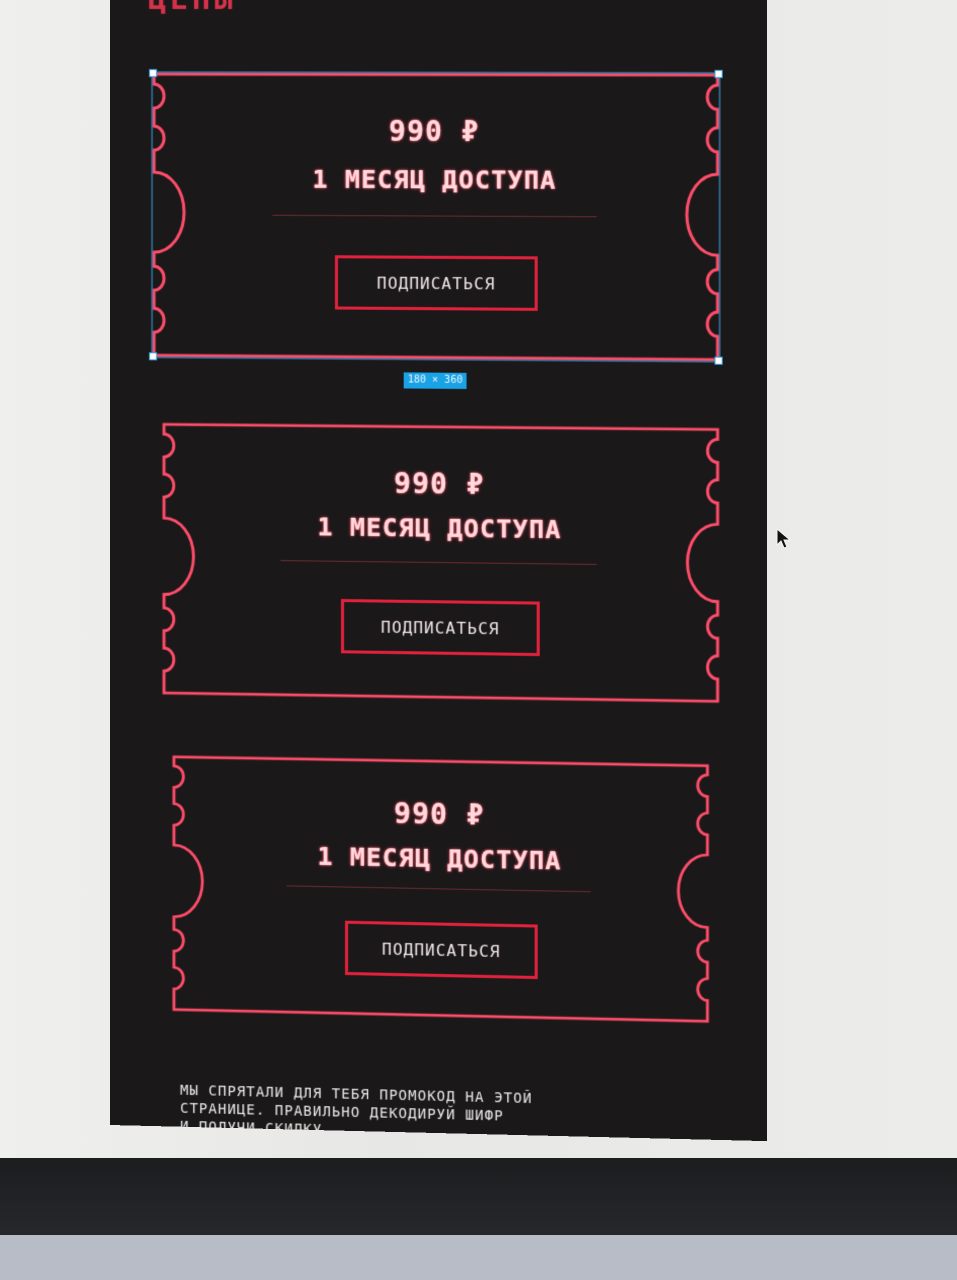  Describe the element at coordinates (441, 562) in the screenshot. I see `pricing-card-2: 990 ₽ 1 МЕСЯЦ ДОСТУПА ПОДПИСАТЬСЯ` at that location.